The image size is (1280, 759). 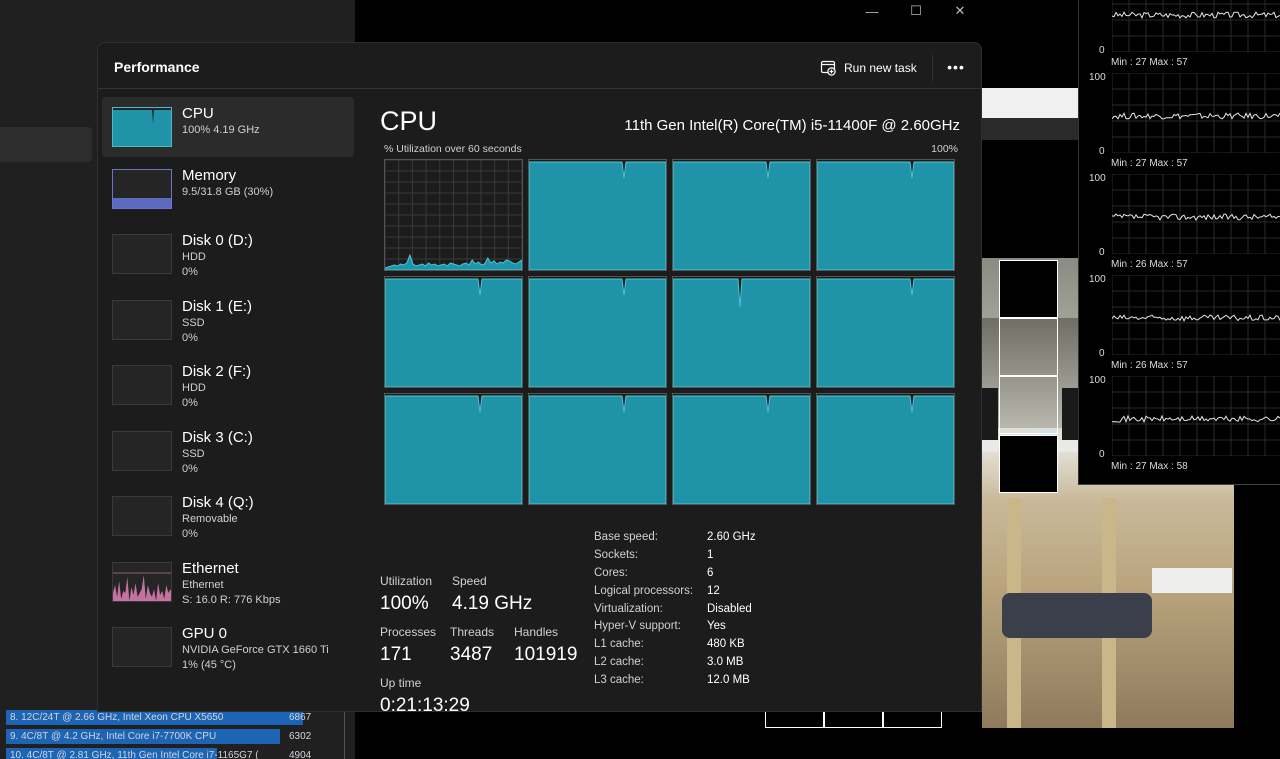 What do you see at coordinates (872, 11) in the screenshot?
I see `minimize-button: —` at bounding box center [872, 11].